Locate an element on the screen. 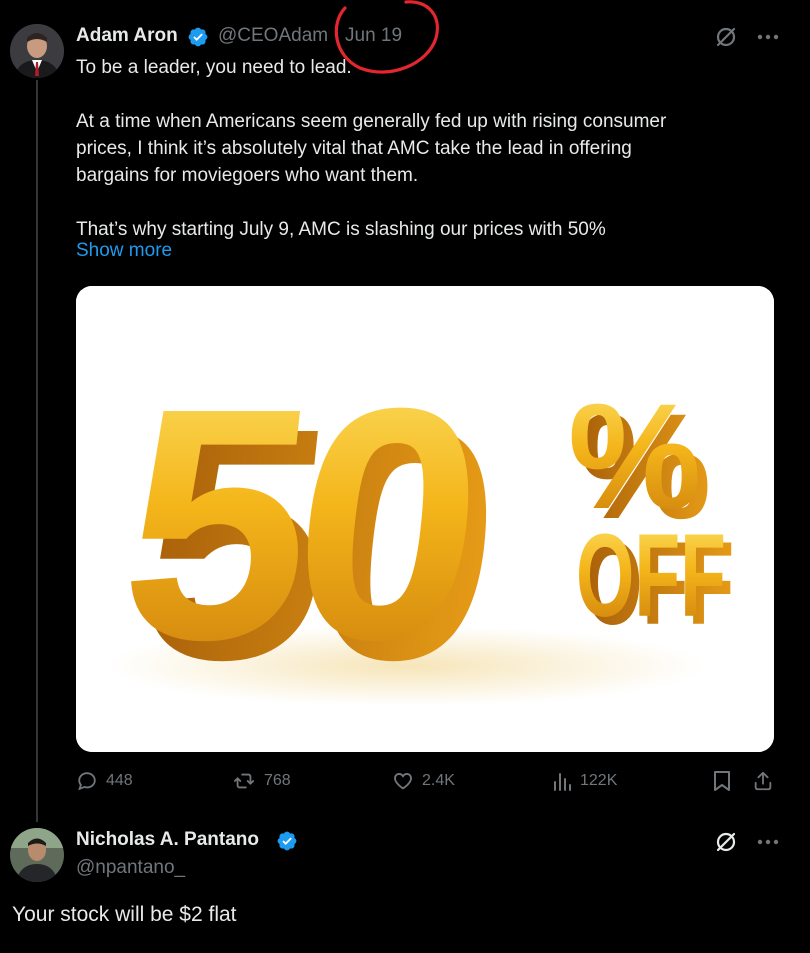 The width and height of the screenshot is (810, 953). reply-avatar is located at coordinates (37, 855).